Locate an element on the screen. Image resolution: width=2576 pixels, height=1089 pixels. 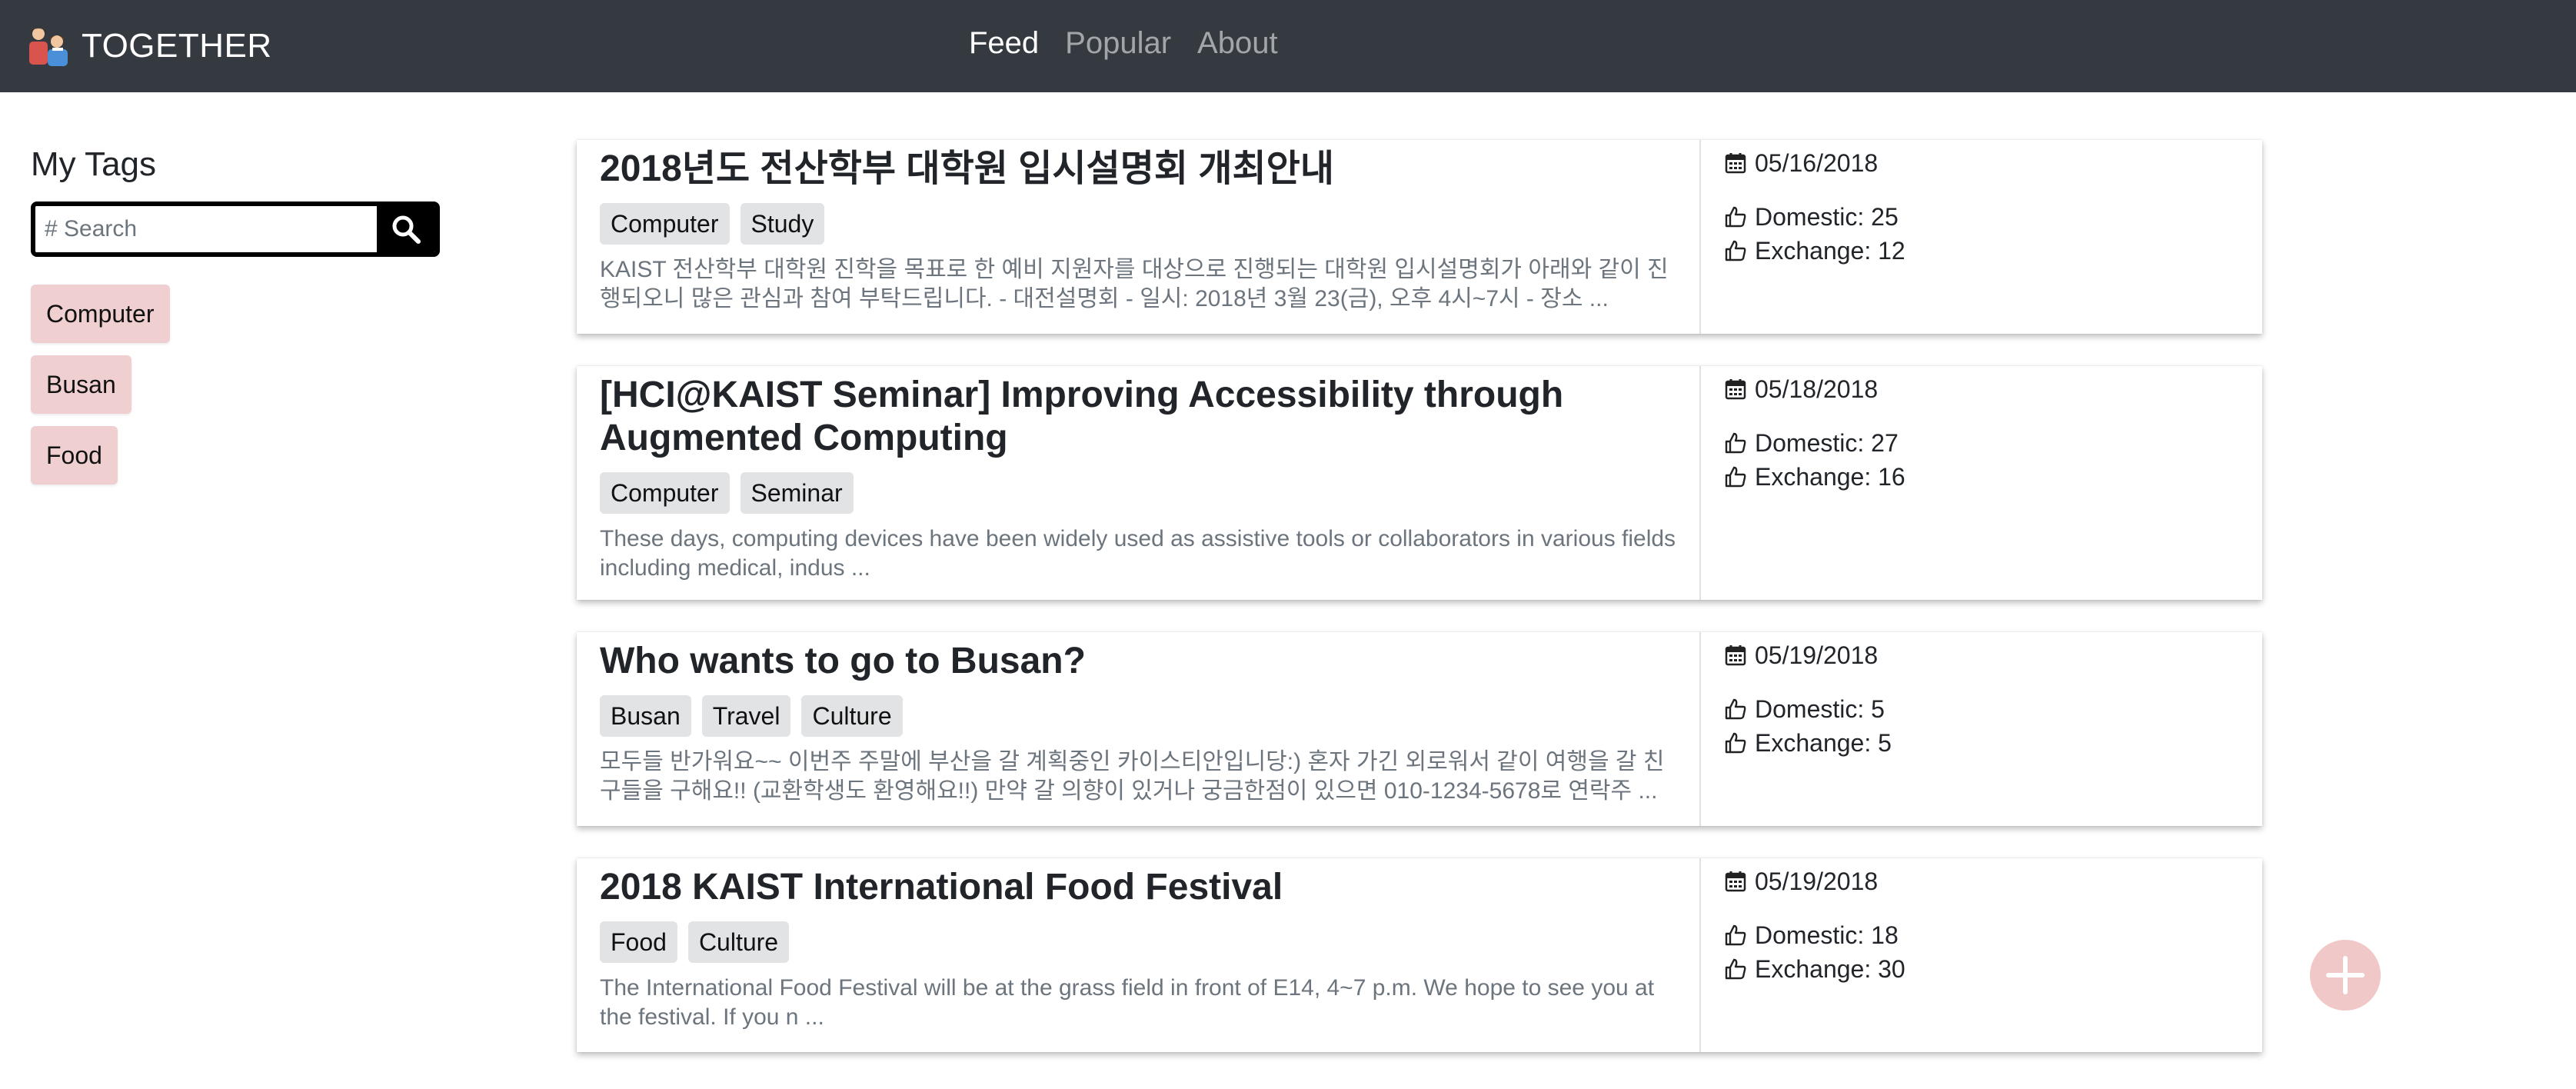
sidebar: My Tags Computer Busan Food is located at coordinates (238, 314).